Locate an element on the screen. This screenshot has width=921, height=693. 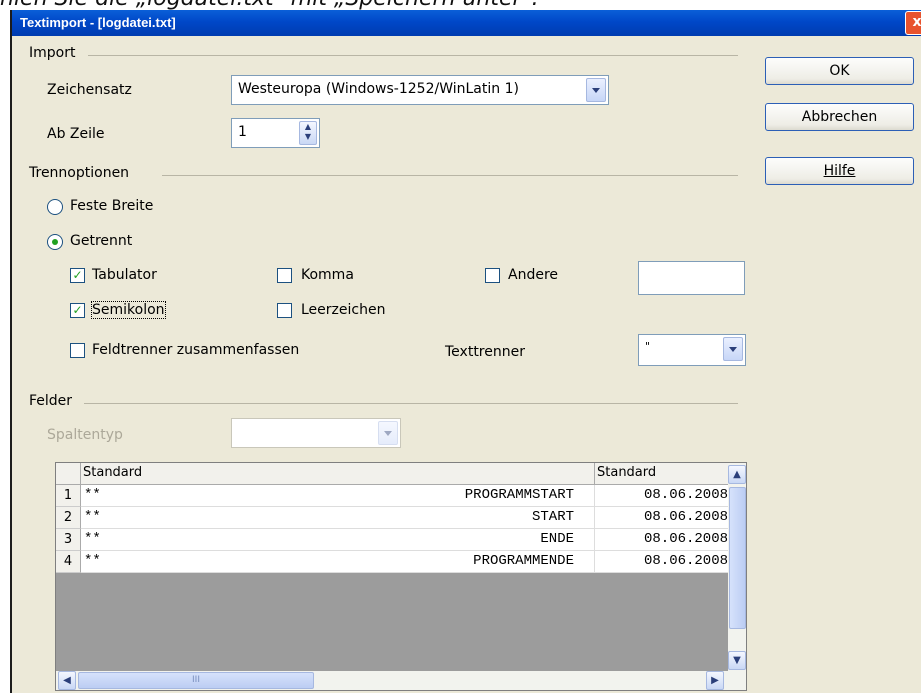
comma-label: Komma is located at coordinates (327, 275).